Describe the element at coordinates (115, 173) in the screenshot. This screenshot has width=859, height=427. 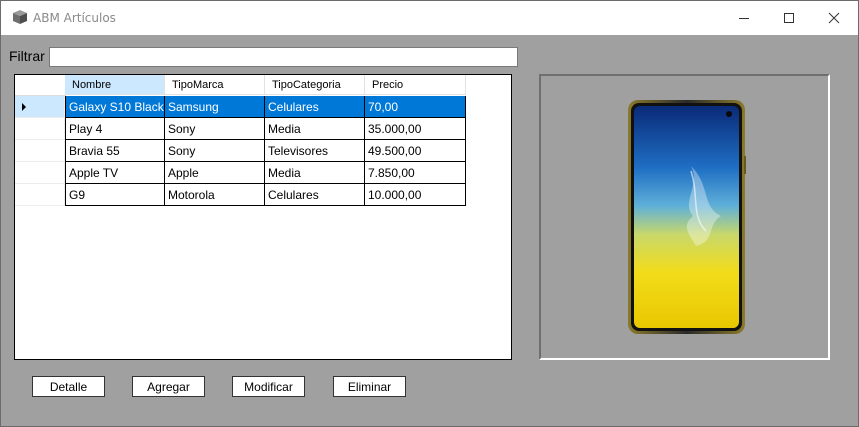
I see `cell-nombre: Apple TV` at that location.